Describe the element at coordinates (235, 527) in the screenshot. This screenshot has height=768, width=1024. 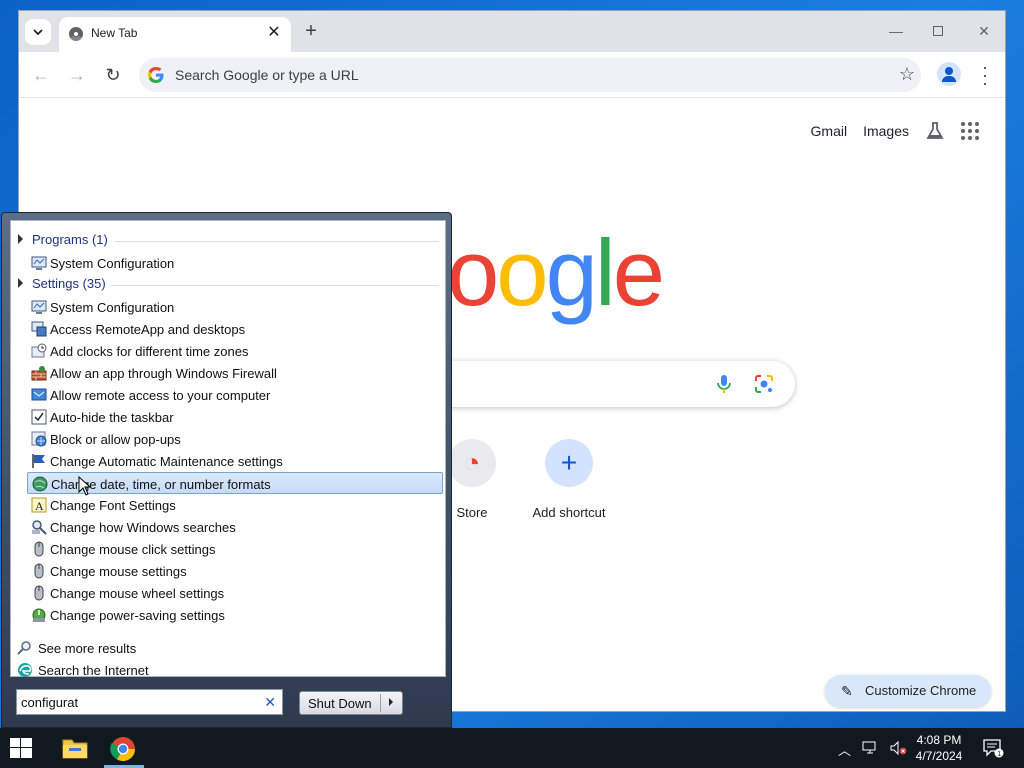
I see `result-item: Change how Windows searches` at that location.